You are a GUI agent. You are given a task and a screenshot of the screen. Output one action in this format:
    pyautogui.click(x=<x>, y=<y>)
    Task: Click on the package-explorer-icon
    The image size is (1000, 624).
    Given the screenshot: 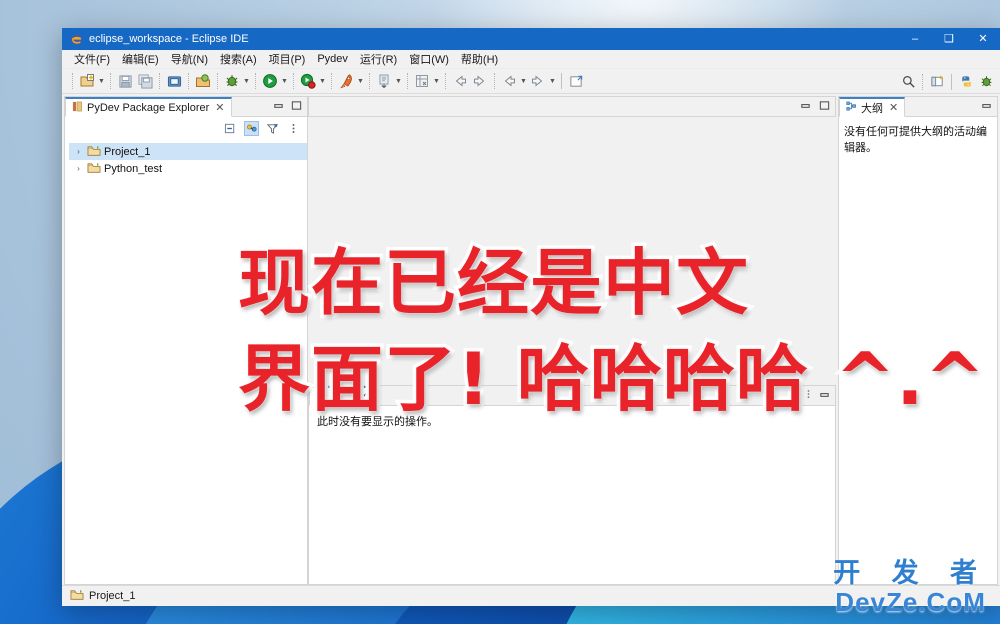 What is the action you would take?
    pyautogui.click(x=77, y=108)
    